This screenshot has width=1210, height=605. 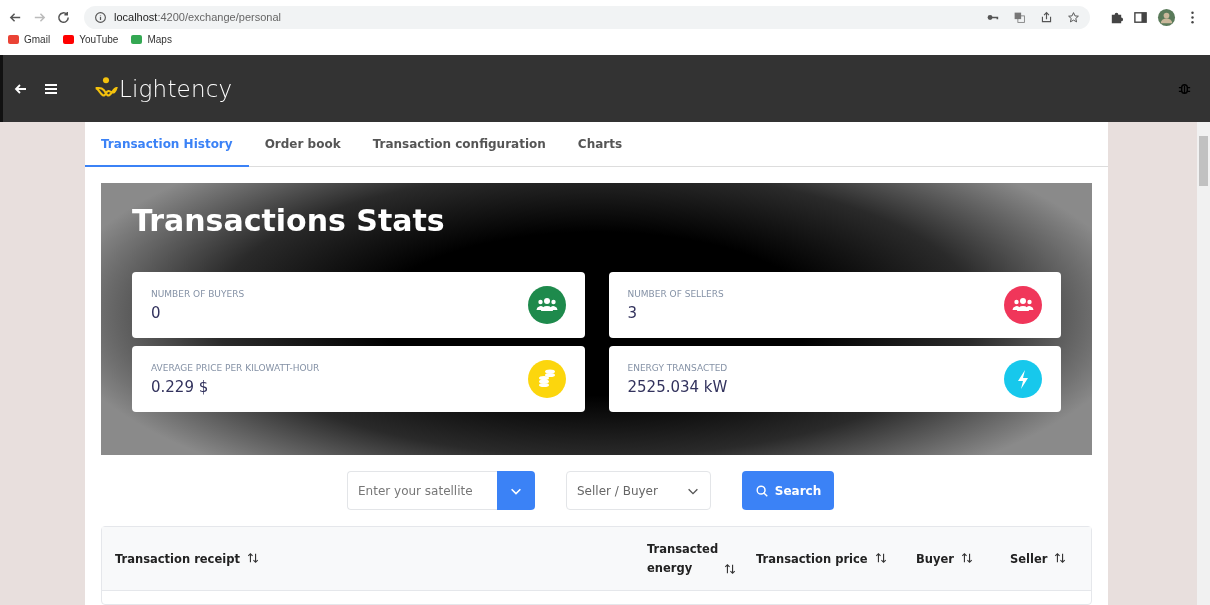 What do you see at coordinates (633, 312) in the screenshot?
I see `stat-value: 3` at bounding box center [633, 312].